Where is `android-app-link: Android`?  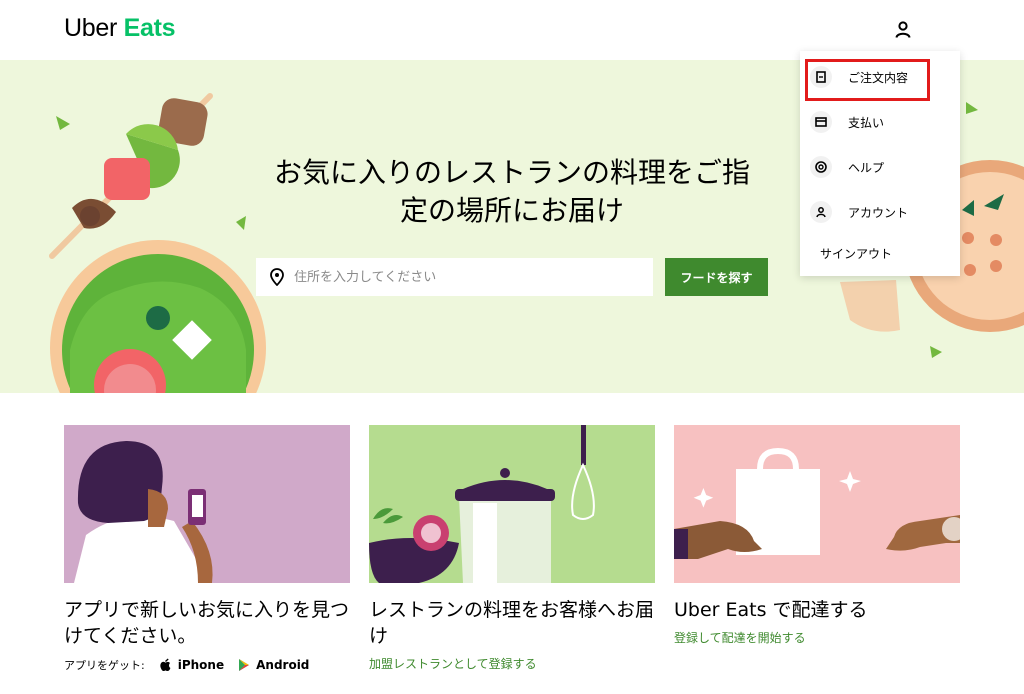
android-app-link: Android is located at coordinates (273, 665).